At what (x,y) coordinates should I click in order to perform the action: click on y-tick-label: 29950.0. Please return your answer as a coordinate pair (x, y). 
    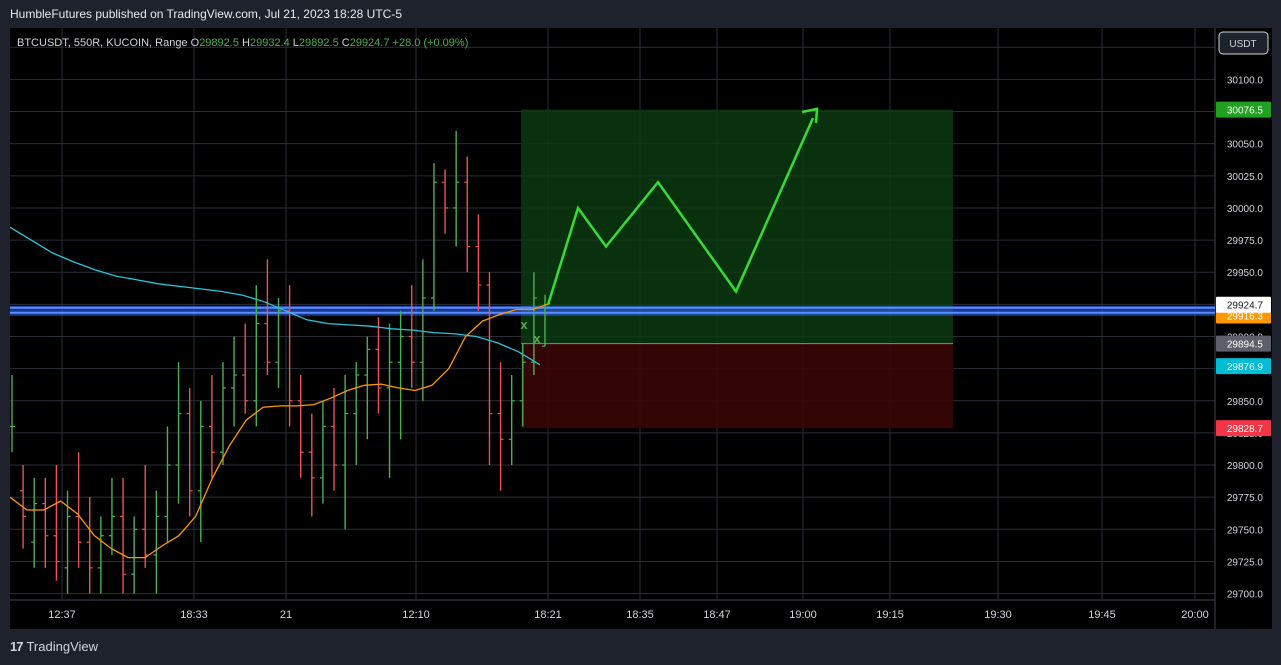
    Looking at the image, I should click on (1245, 273).